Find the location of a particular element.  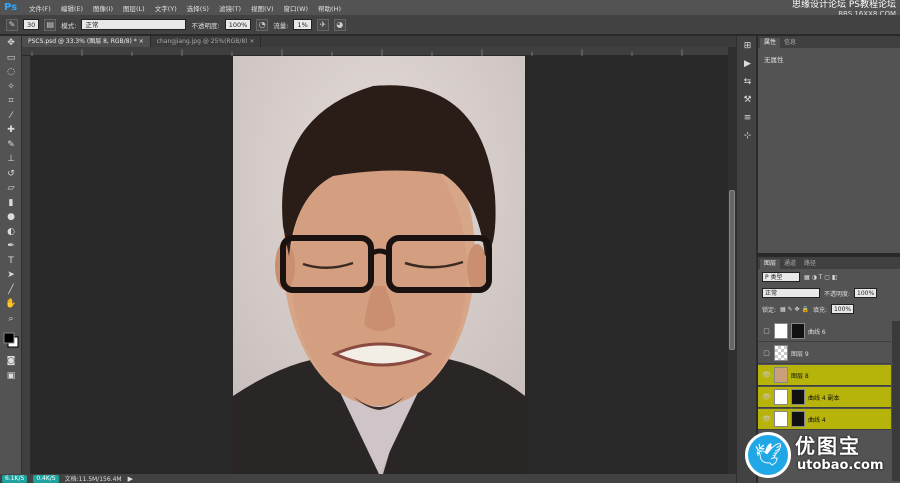

history-panel-icon: ⊞ is located at coordinates (747, 46).